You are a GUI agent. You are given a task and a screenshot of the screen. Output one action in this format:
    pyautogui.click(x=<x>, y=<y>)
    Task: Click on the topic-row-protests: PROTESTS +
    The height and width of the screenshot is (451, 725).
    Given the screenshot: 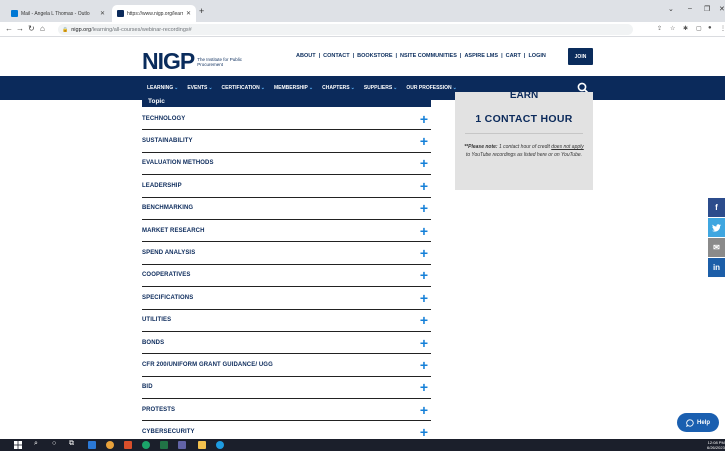 What is the action you would take?
    pyautogui.click(x=286, y=410)
    